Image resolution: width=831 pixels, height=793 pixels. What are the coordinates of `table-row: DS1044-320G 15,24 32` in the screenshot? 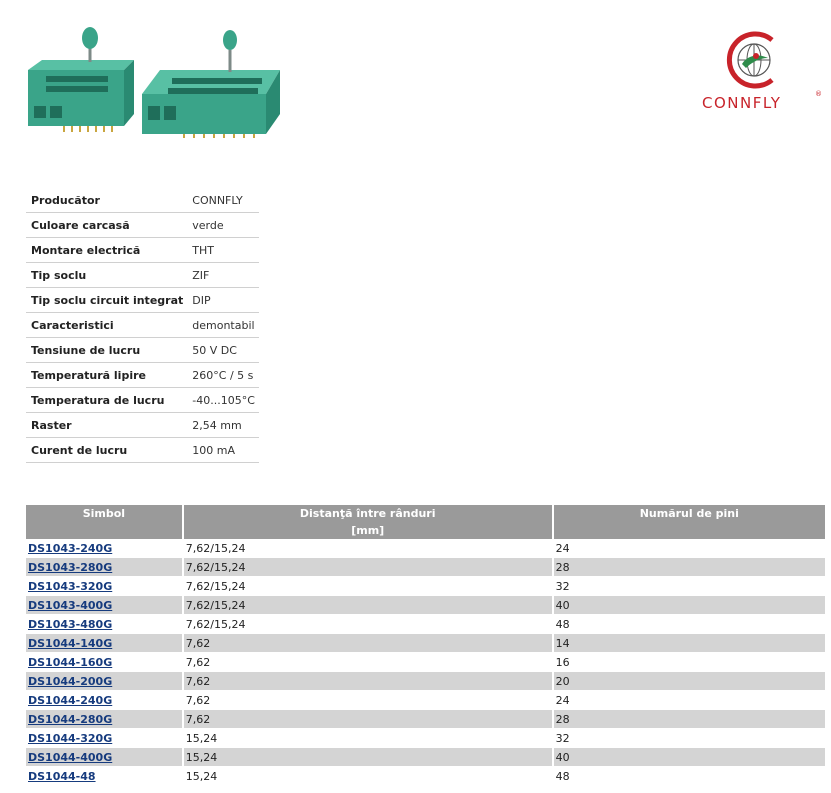 It's located at (425, 738).